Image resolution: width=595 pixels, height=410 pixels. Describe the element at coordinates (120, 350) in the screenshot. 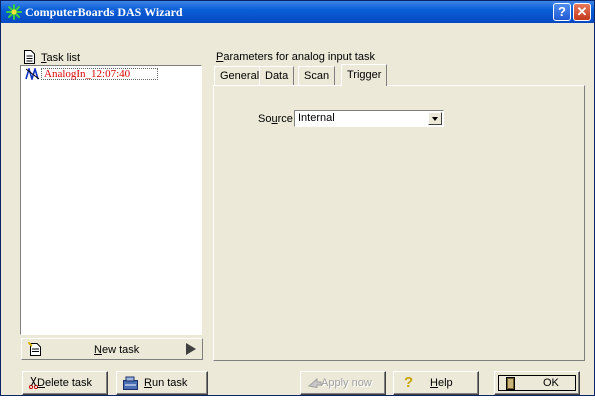

I see `new-task-rest: ew task` at that location.